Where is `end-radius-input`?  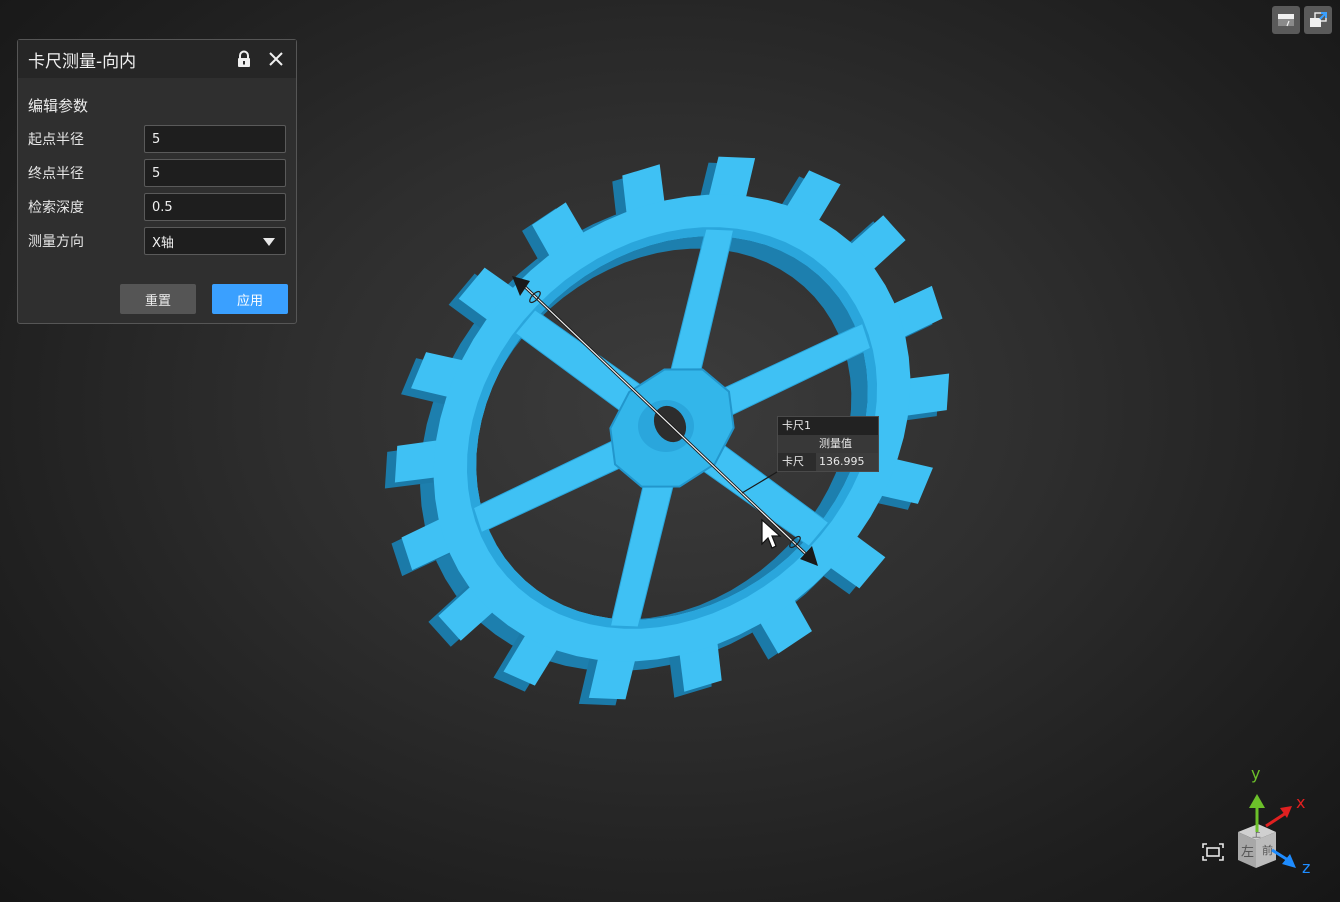
end-radius-input is located at coordinates (215, 173).